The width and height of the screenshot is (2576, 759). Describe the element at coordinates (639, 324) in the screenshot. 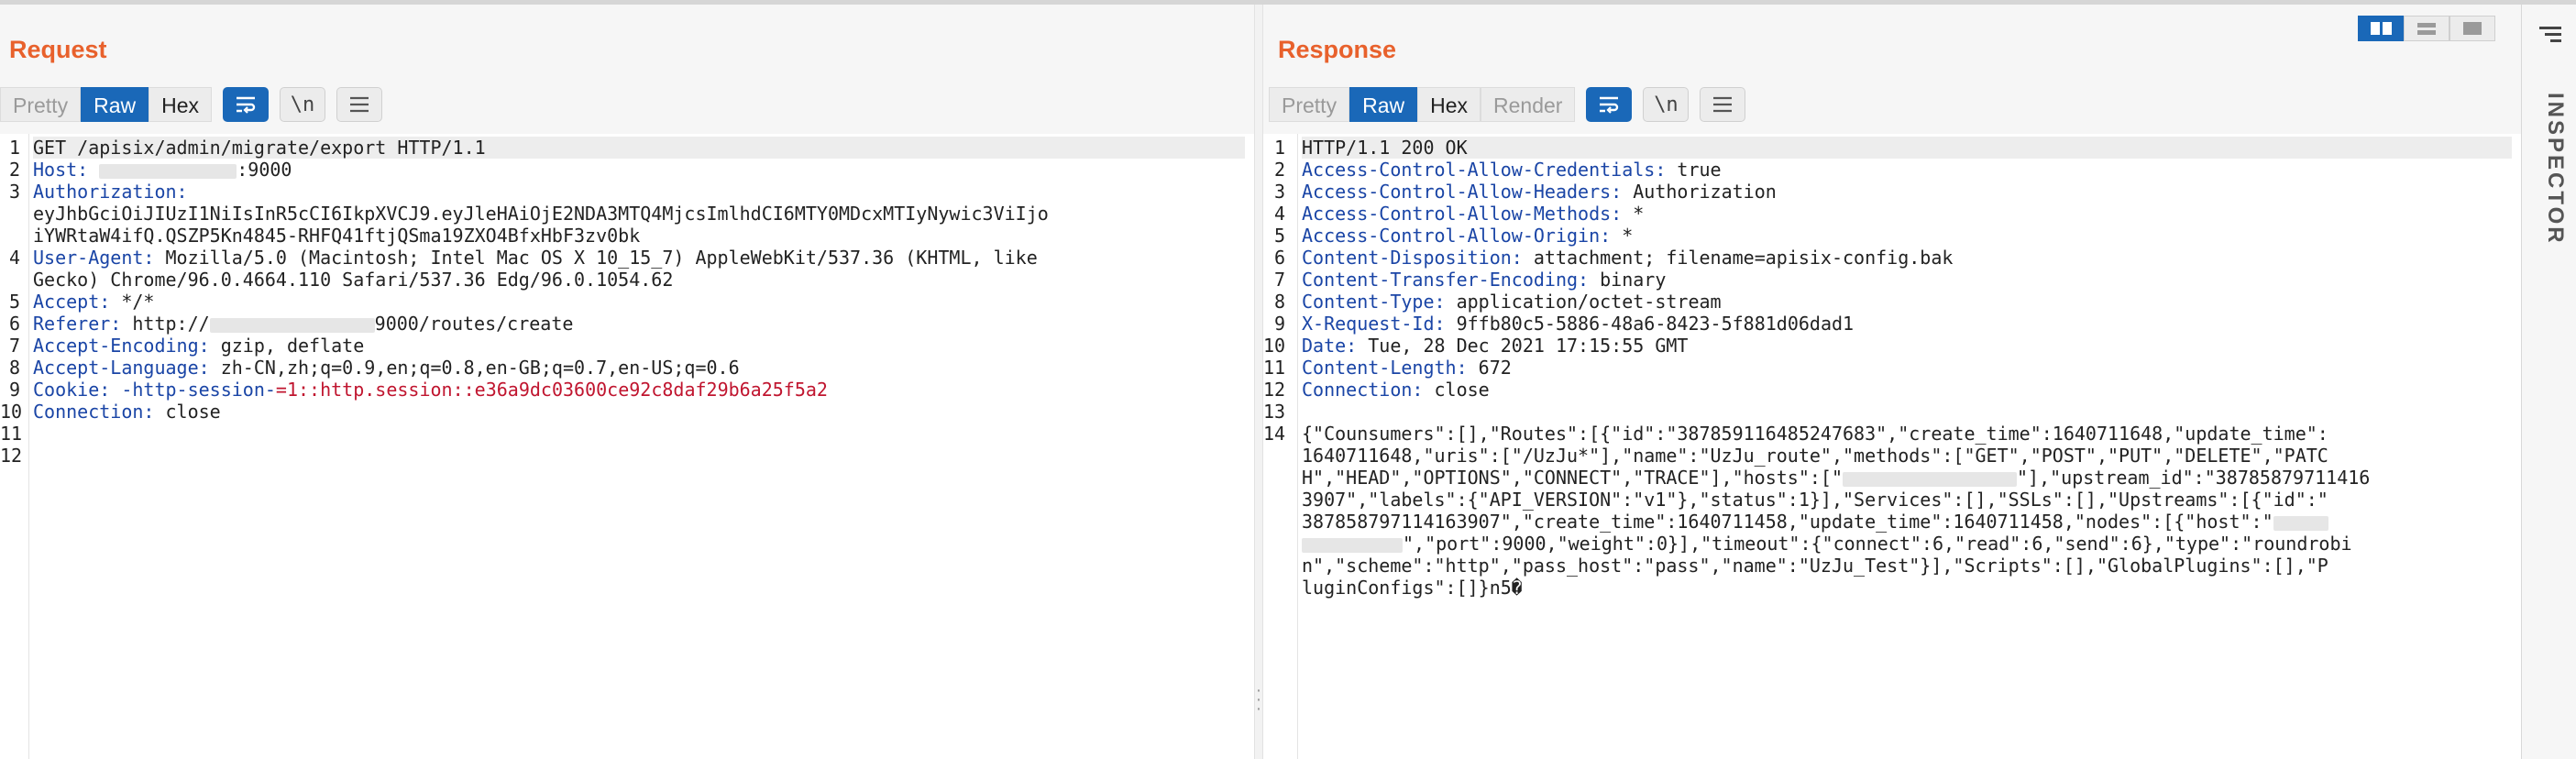

I see `request-line: Referer: http:// 9000/routes/create` at that location.